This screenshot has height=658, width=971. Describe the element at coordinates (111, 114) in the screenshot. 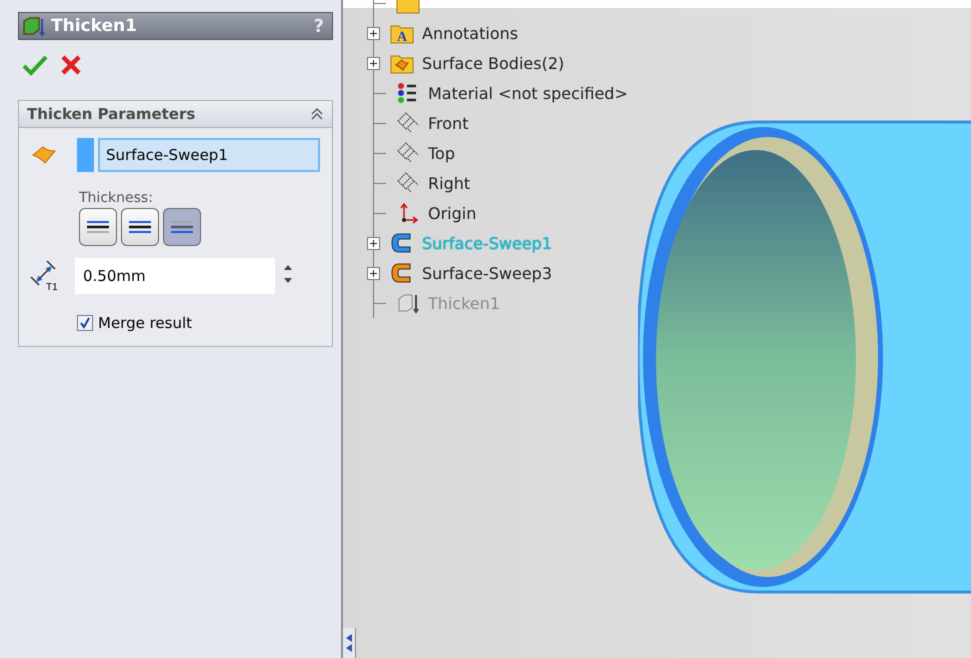

I see `group-title: Thicken Parameters` at that location.